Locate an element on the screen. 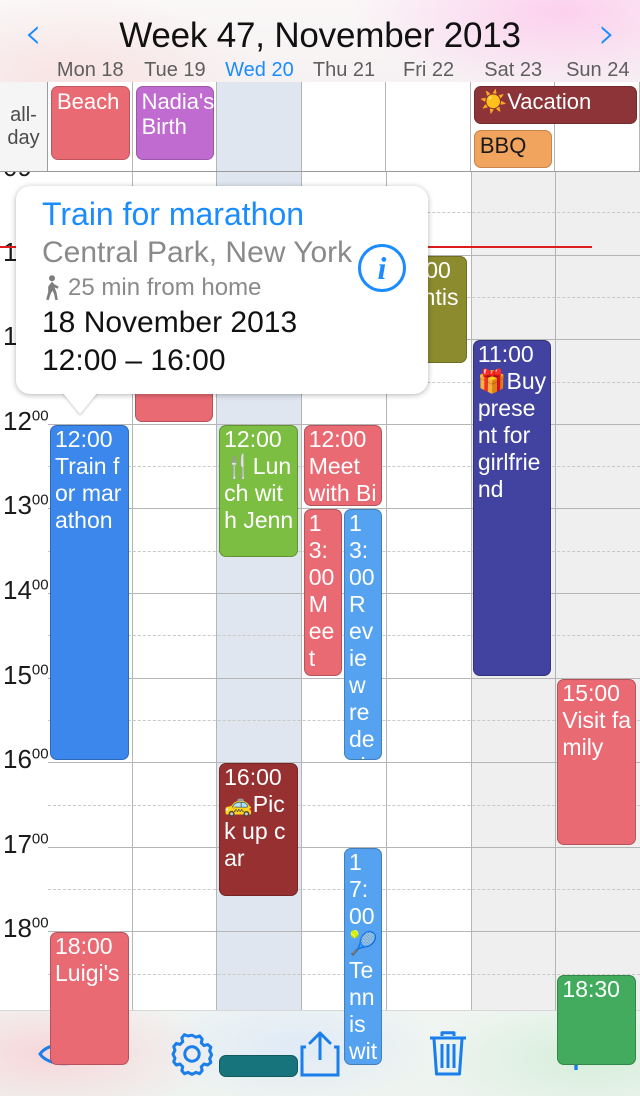 The width and height of the screenshot is (640, 1096). calendar-event: 17:00🎾Tennis with Kate is located at coordinates (363, 956).